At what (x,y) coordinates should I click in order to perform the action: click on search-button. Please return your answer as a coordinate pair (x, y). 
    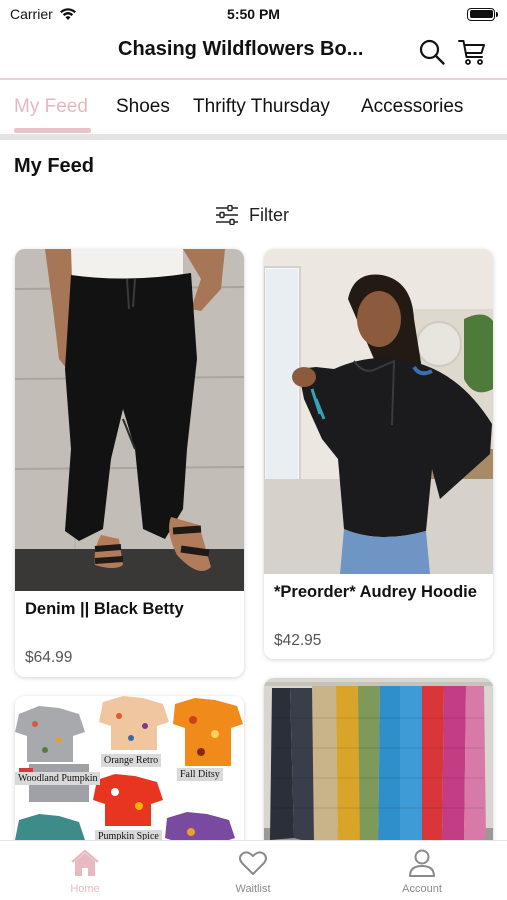
    Looking at the image, I should click on (432, 52).